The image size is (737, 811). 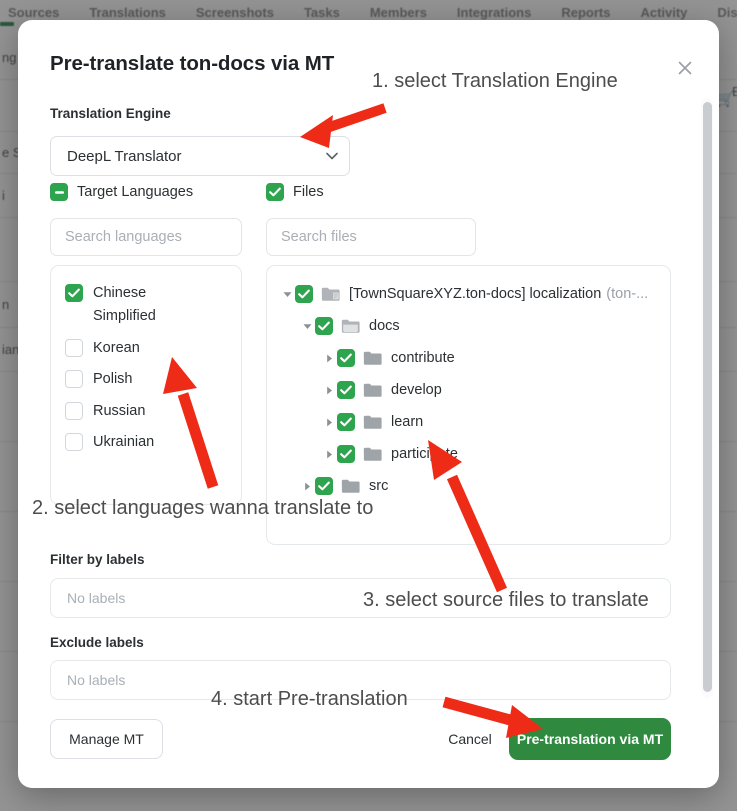 I want to click on language-item-ukrainian: Ukrainian, so click(x=146, y=442).